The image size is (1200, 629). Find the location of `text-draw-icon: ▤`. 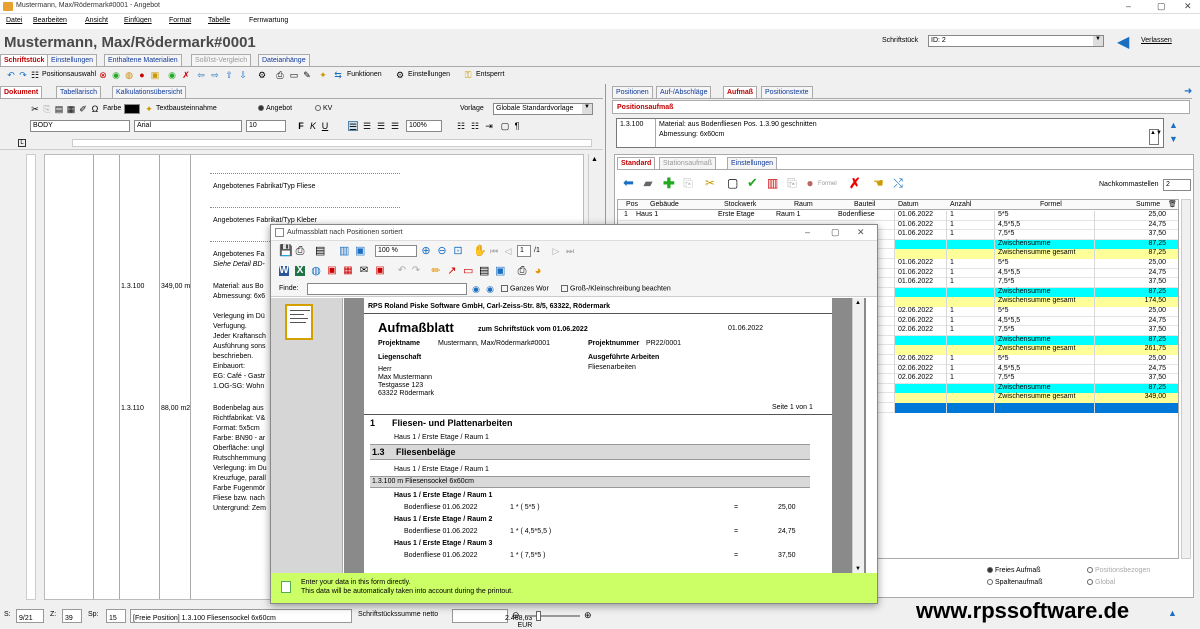

text-draw-icon: ▤ is located at coordinates (484, 271).